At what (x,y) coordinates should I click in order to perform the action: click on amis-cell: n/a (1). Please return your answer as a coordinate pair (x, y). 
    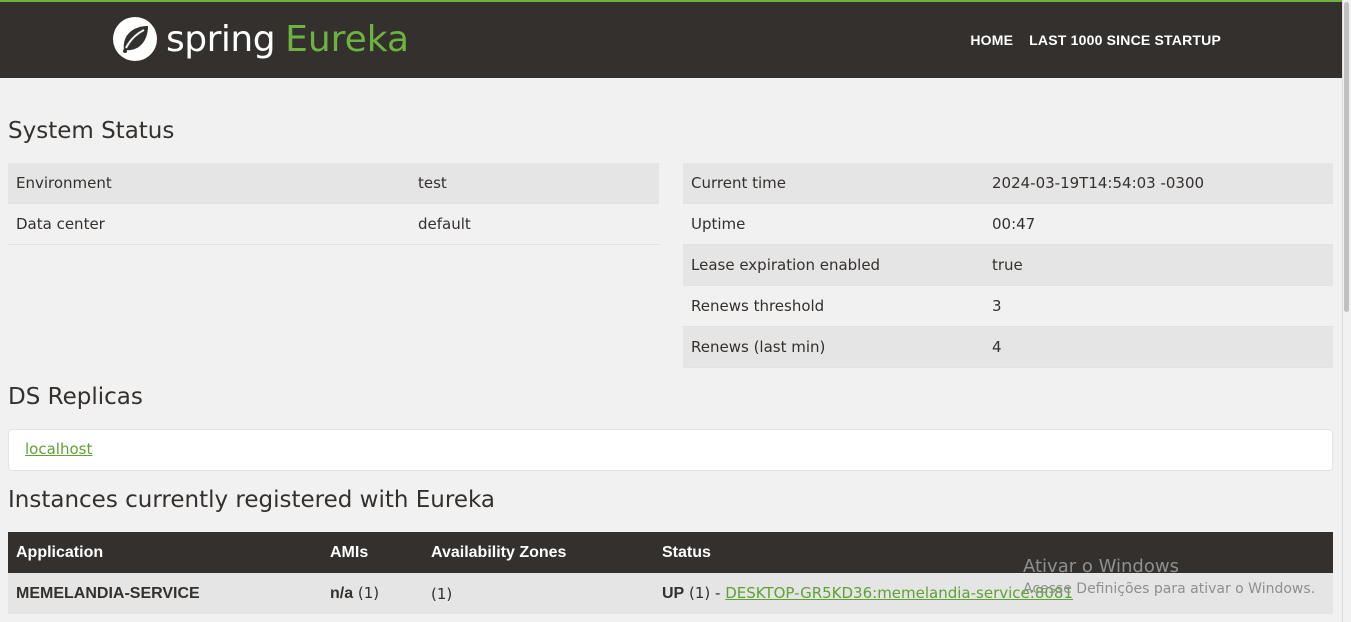
    Looking at the image, I should click on (372, 593).